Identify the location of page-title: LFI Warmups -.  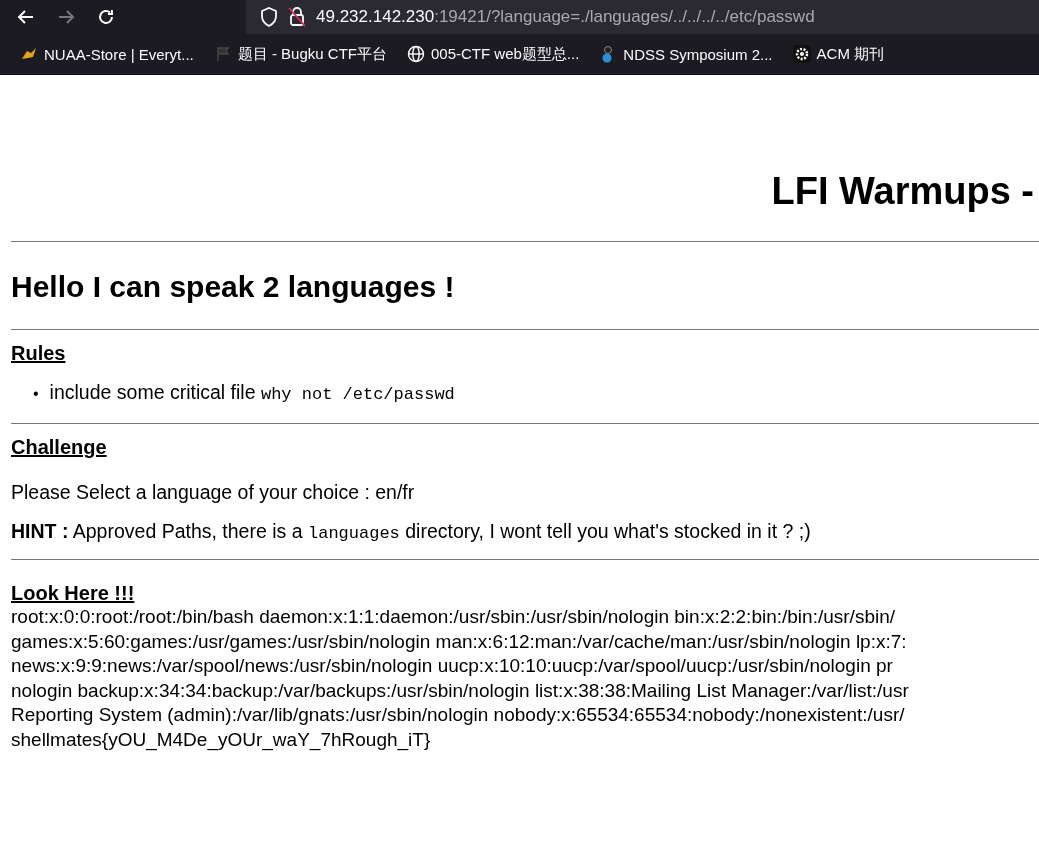
(902, 191).